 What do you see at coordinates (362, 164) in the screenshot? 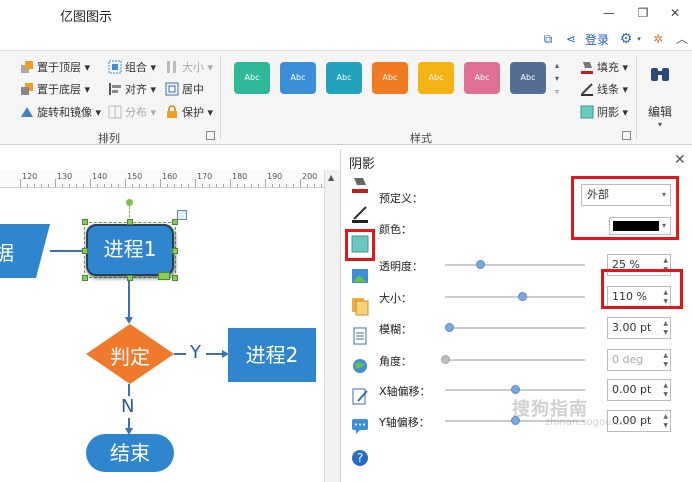
I see `panel-title: 阴影` at bounding box center [362, 164].